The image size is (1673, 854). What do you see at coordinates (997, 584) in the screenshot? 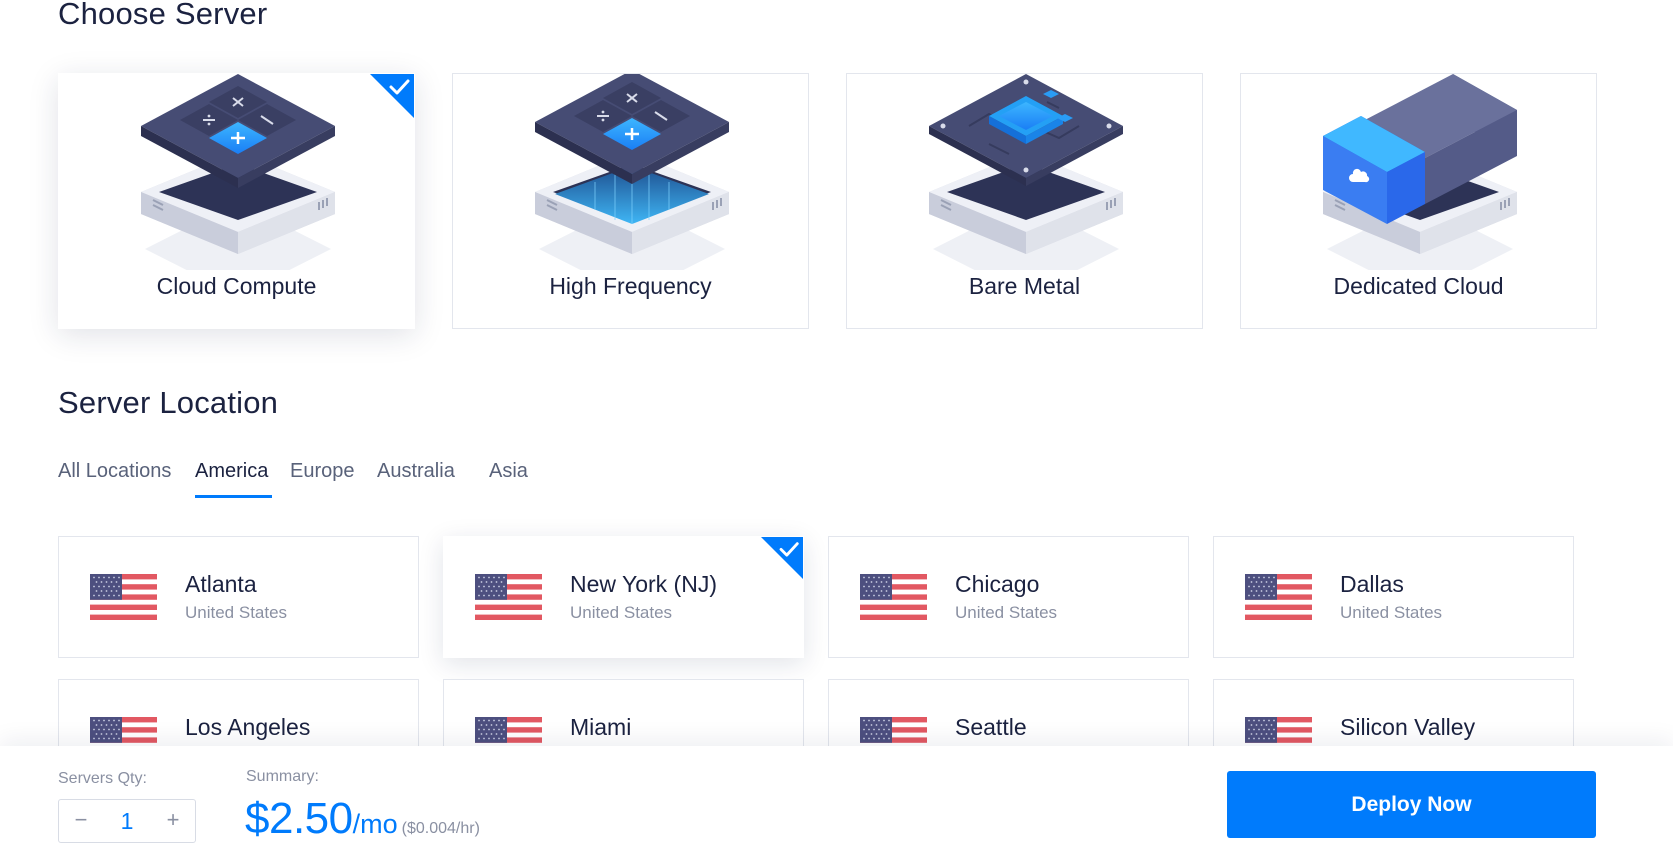
I see `location-city: Chicago` at bounding box center [997, 584].